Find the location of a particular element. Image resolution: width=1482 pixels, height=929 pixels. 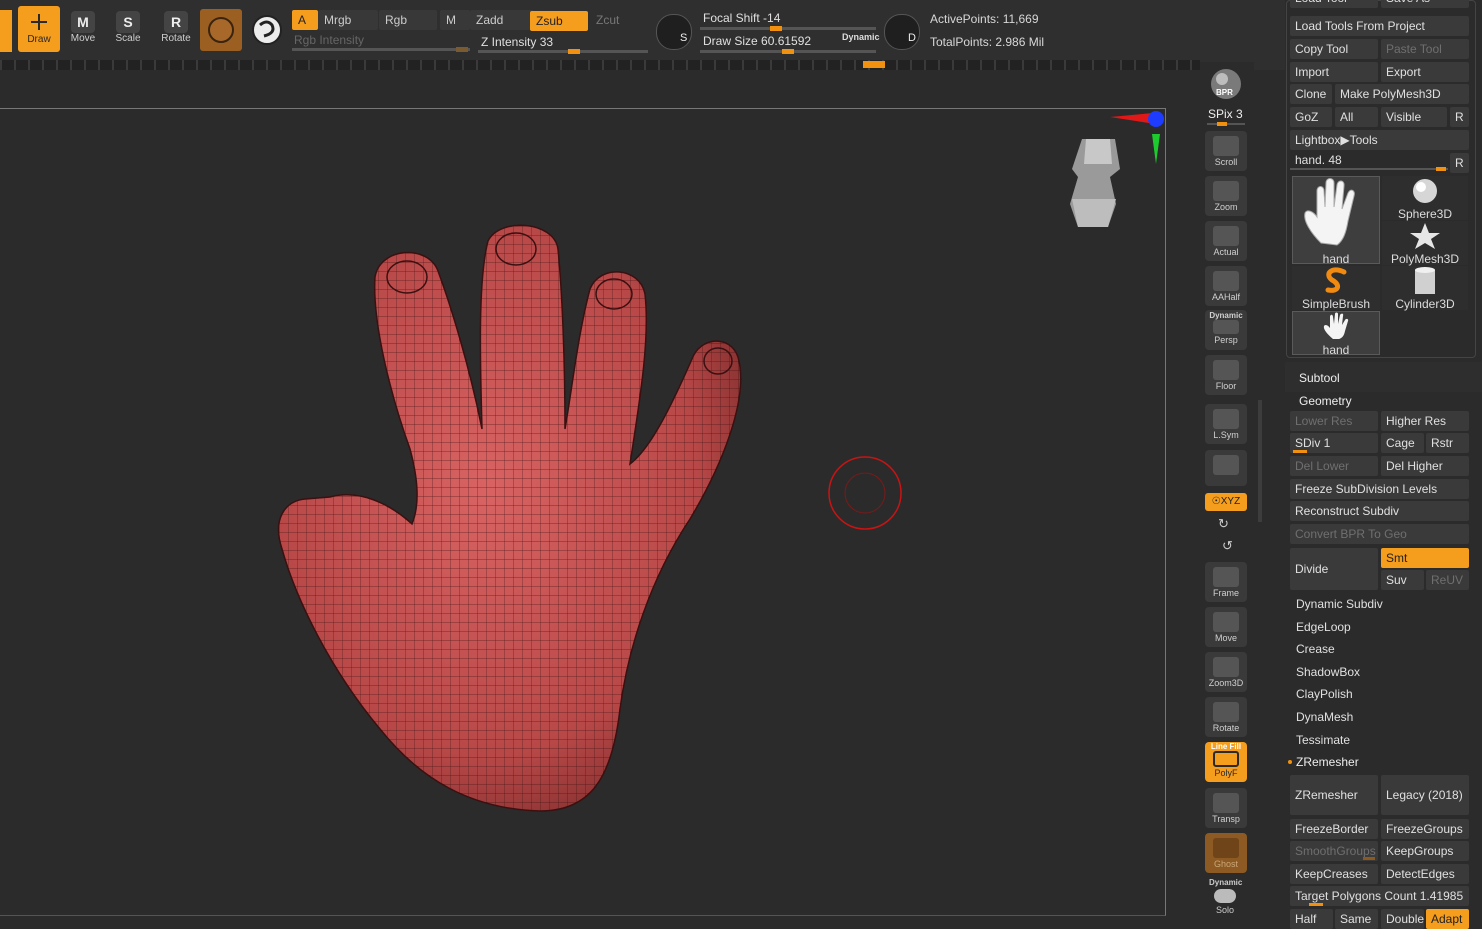

rgb-intensity-knob is located at coordinates (462, 49).